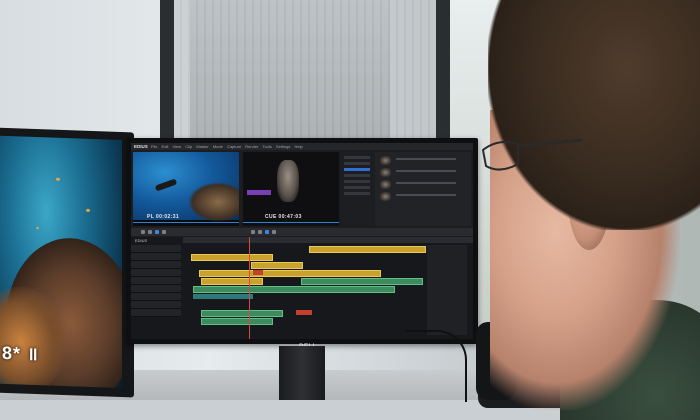 Image resolution: width=700 pixels, height=420 pixels. What do you see at coordinates (249, 288) in the screenshot?
I see `timeline-playhead` at bounding box center [249, 288].